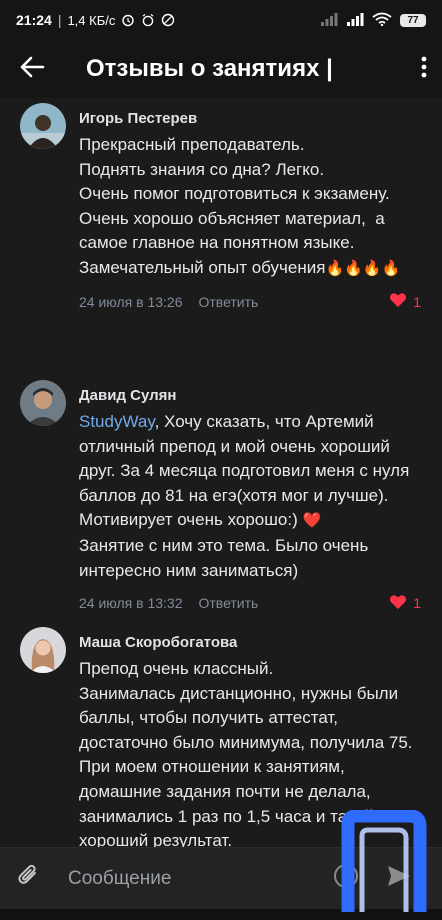 This screenshot has height=920, width=442. I want to click on fire-emoji: 🔥🔥🔥🔥, so click(363, 268).